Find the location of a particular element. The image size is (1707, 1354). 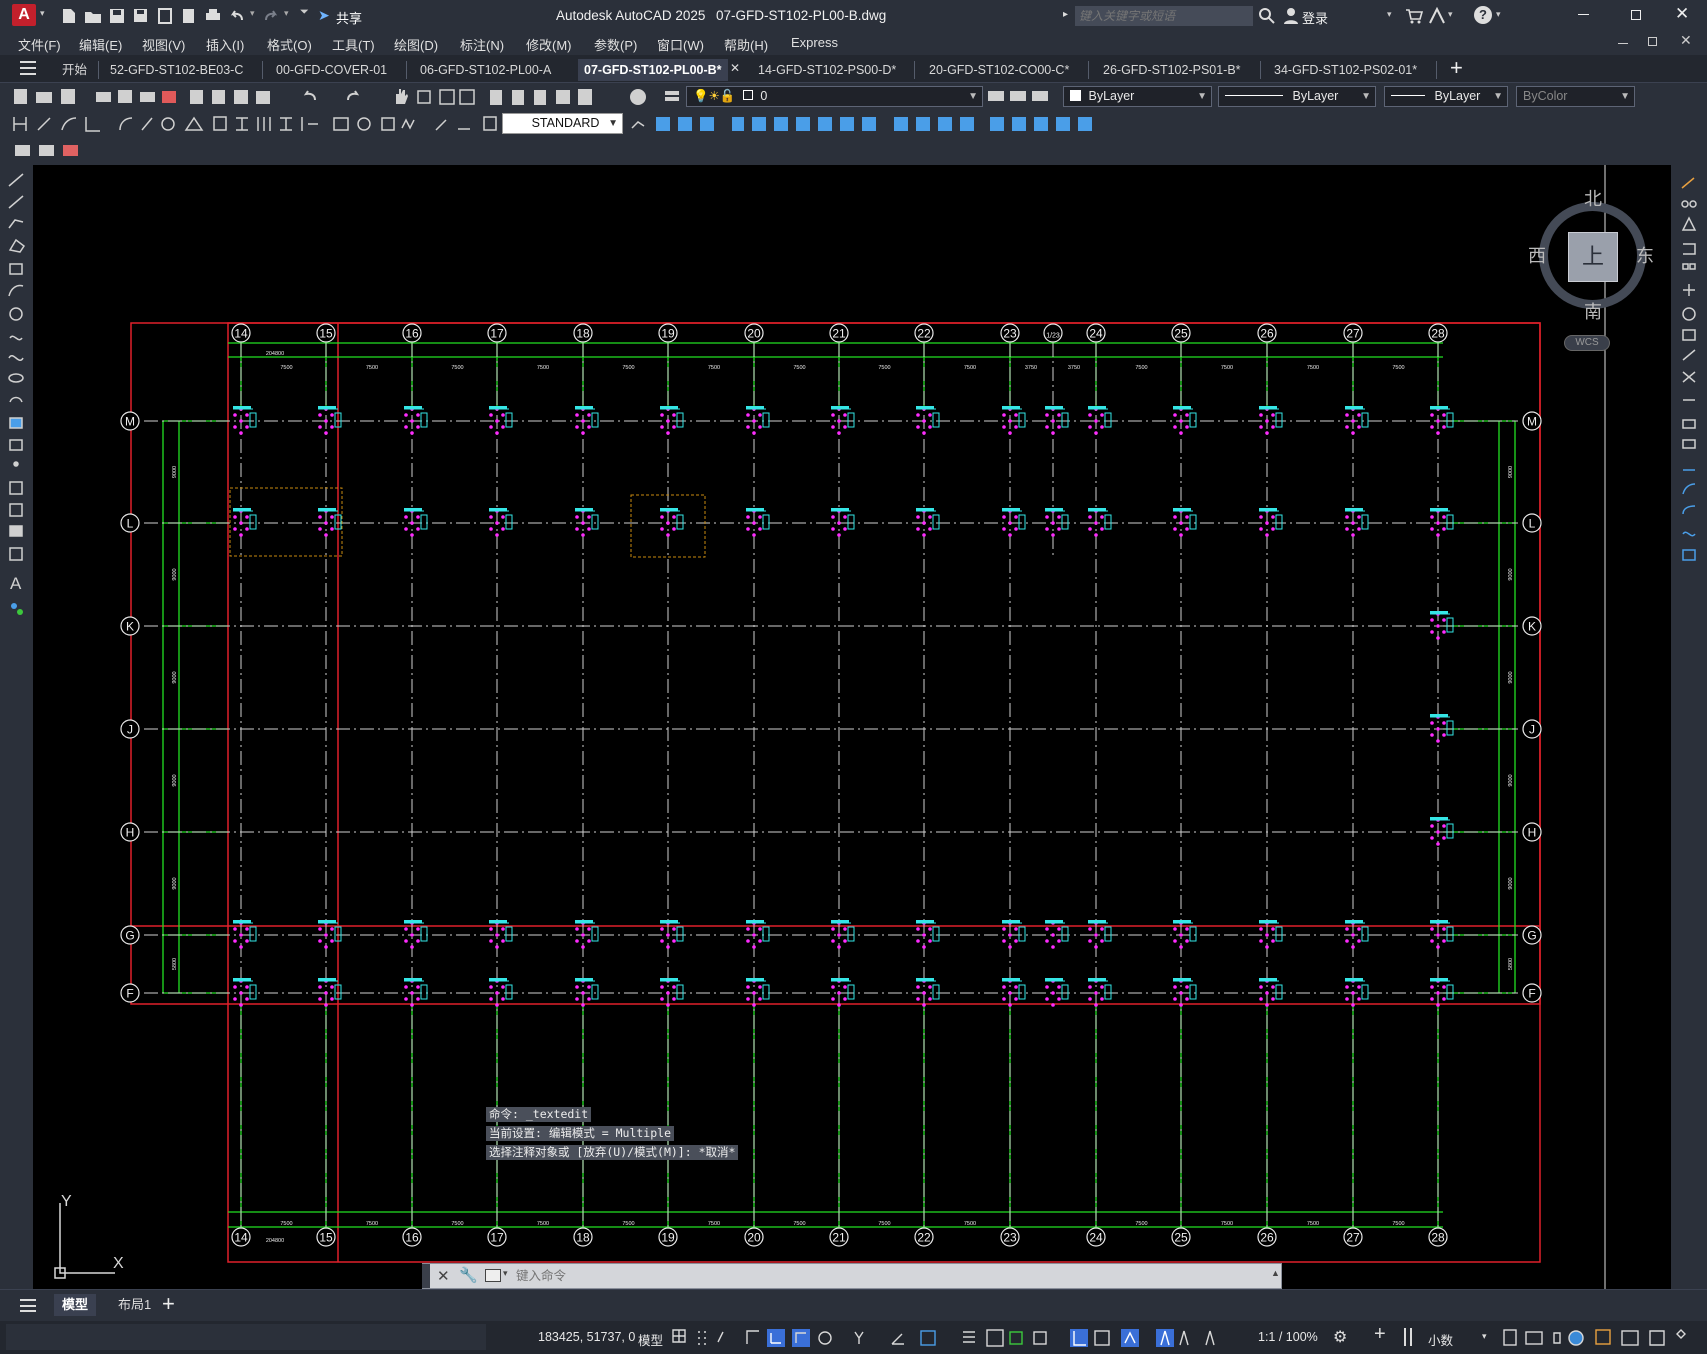

close-window-icon: ✕ is located at coordinates (1682, 14).